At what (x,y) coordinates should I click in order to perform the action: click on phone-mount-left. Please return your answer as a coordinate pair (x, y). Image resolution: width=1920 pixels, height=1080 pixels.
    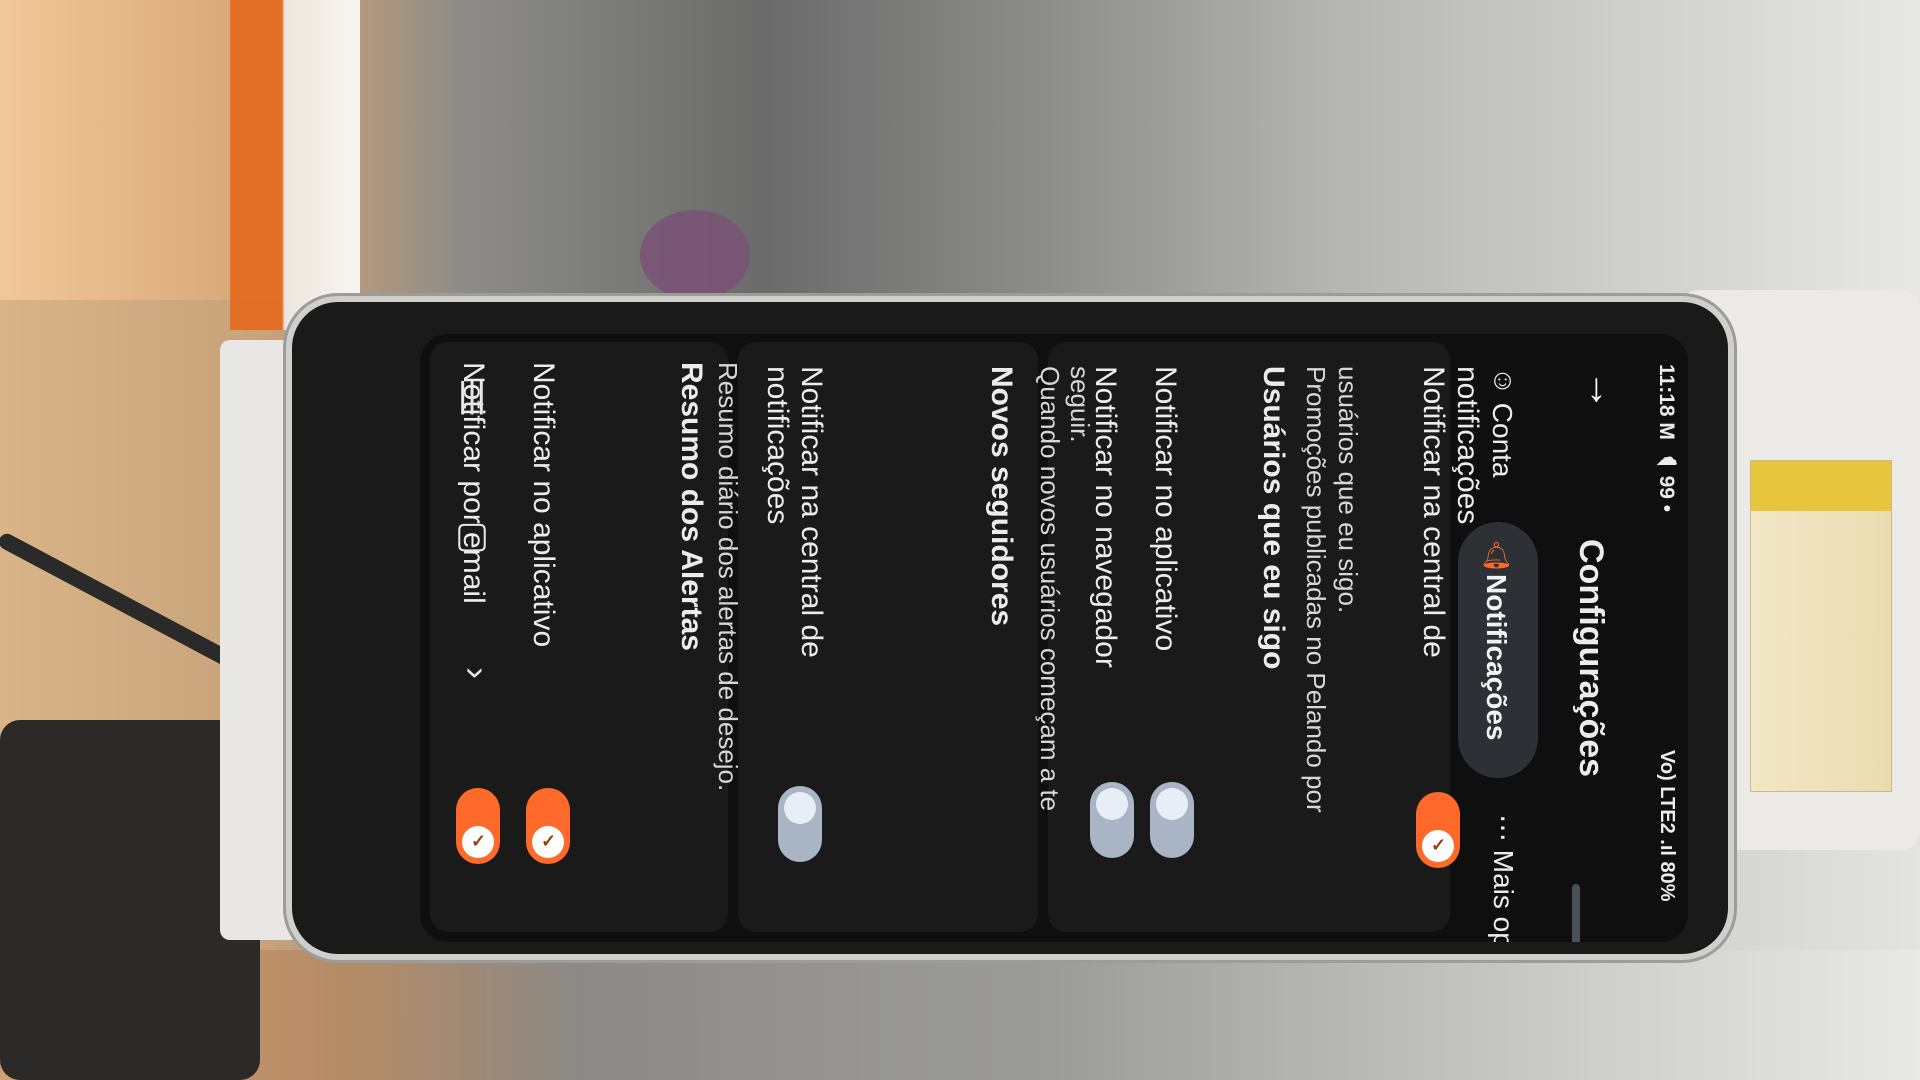
    Looking at the image, I should click on (260, 640).